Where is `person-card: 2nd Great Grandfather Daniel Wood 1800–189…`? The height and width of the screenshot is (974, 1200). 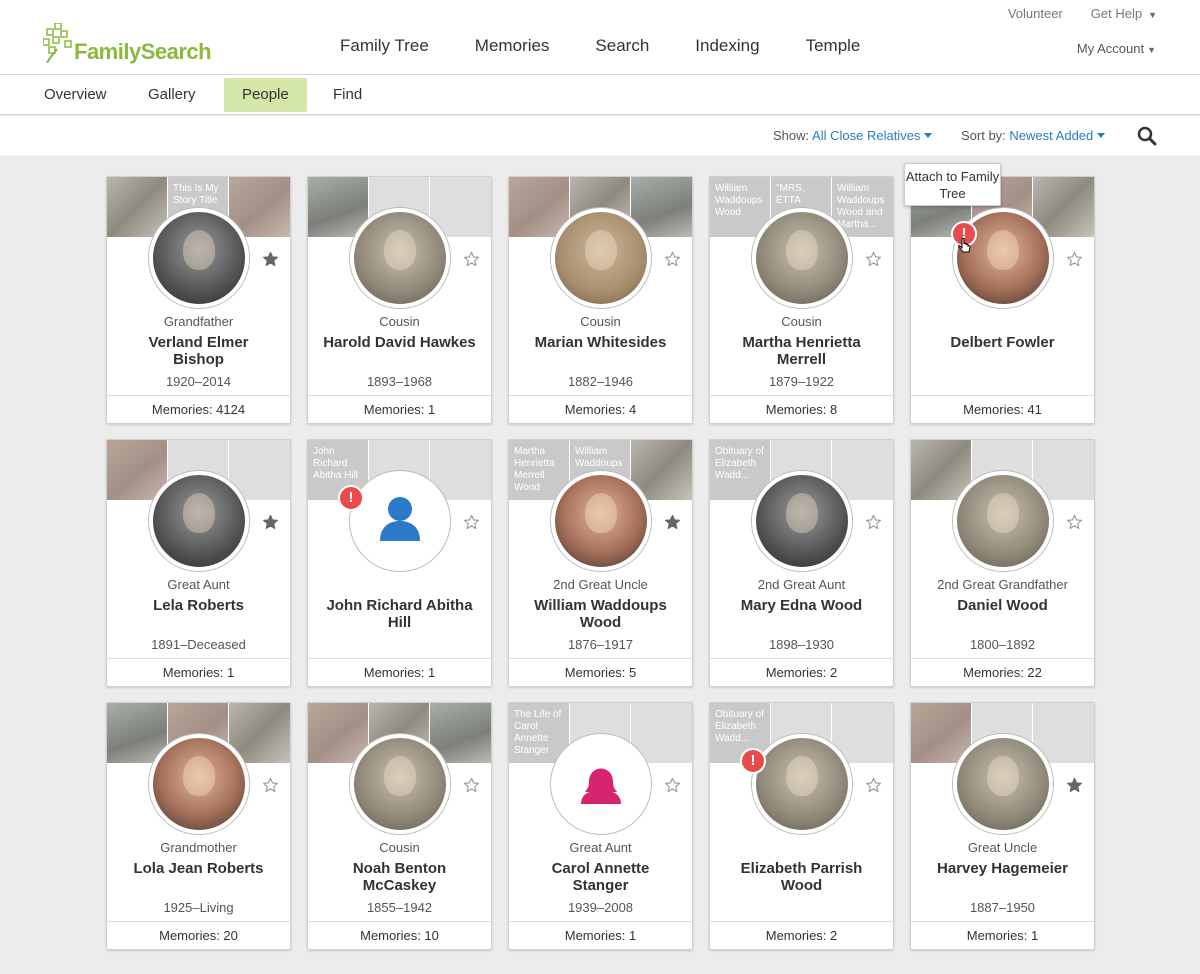
person-card: 2nd Great Grandfather Daniel Wood 1800–189… is located at coordinates (1002, 563).